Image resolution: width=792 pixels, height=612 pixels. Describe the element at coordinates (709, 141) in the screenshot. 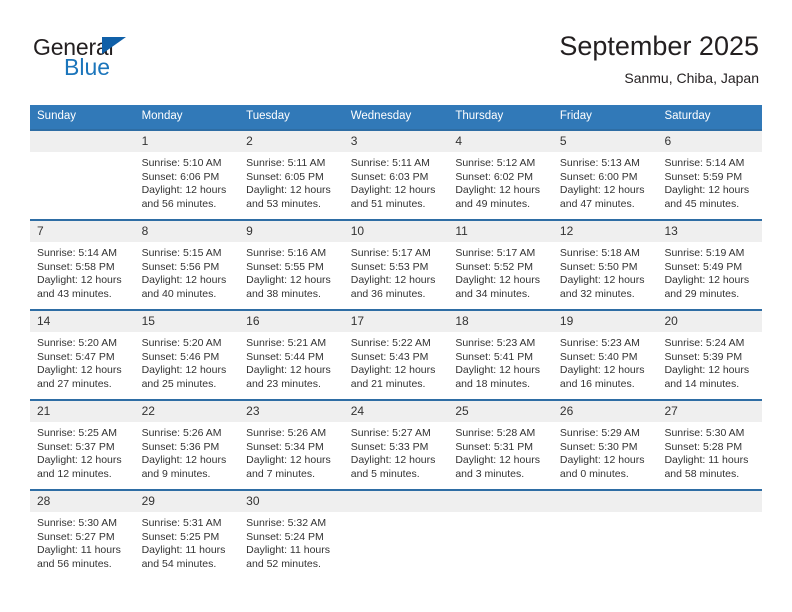

I see `day-number: 6` at that location.